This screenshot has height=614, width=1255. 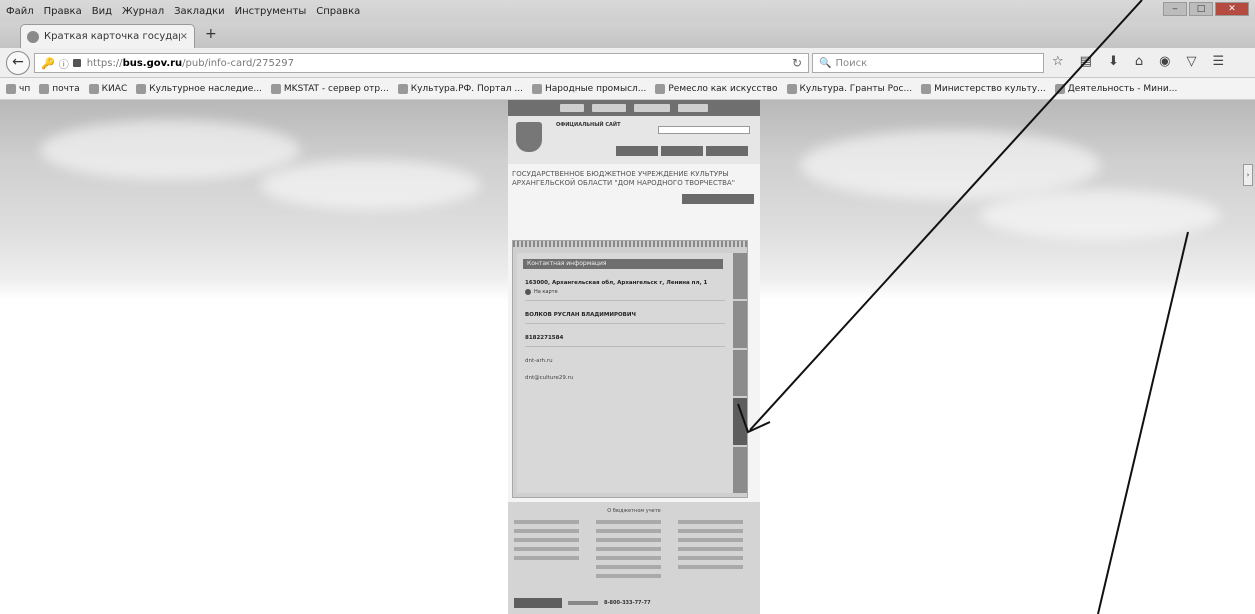 What do you see at coordinates (625, 335) in the screenshot?
I see `phone-field: 8182271584` at bounding box center [625, 335].